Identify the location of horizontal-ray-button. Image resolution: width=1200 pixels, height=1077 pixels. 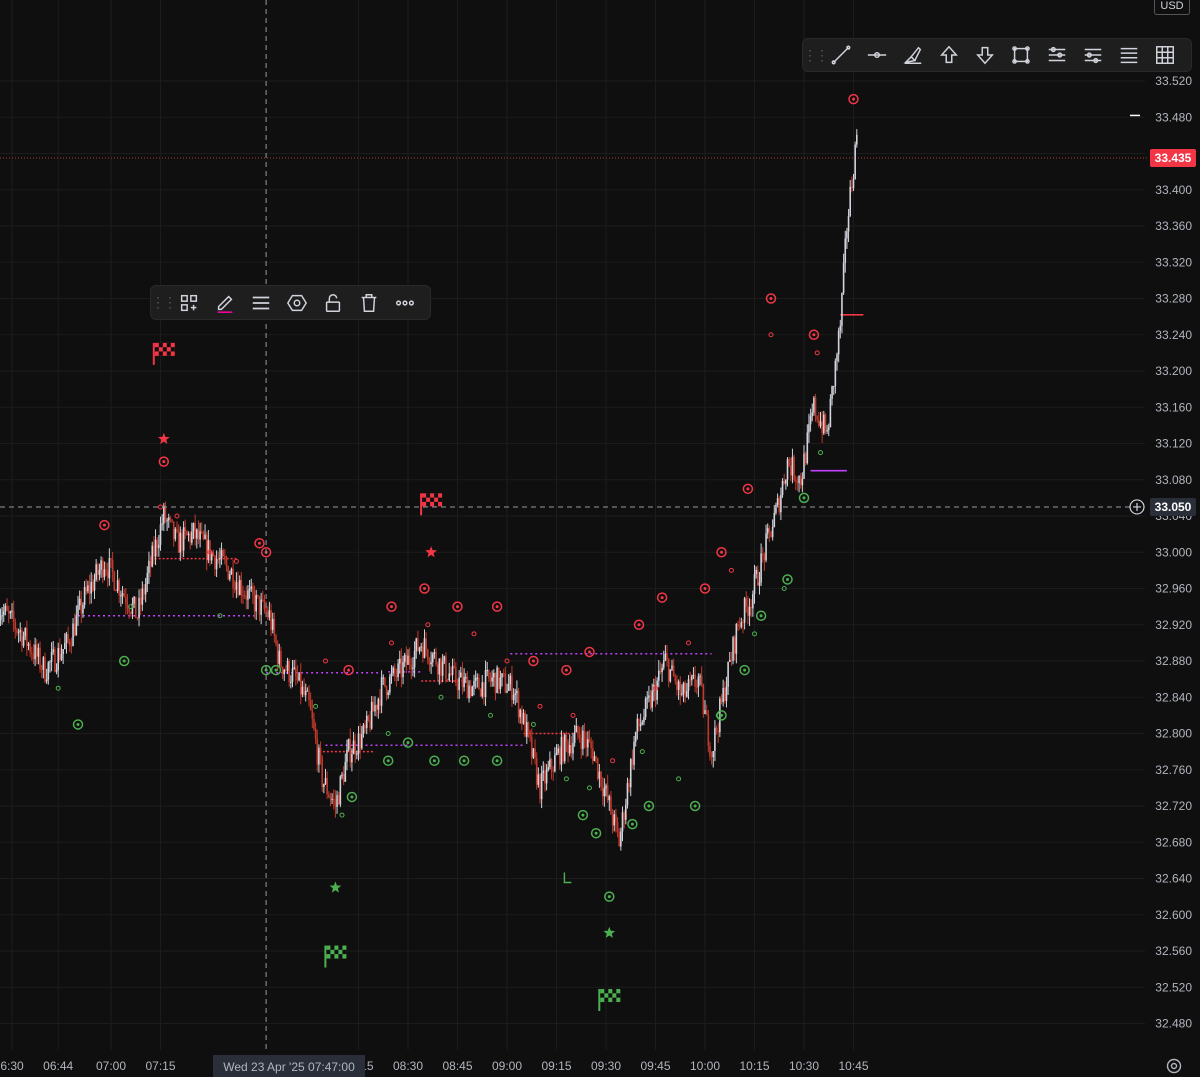
(877, 55).